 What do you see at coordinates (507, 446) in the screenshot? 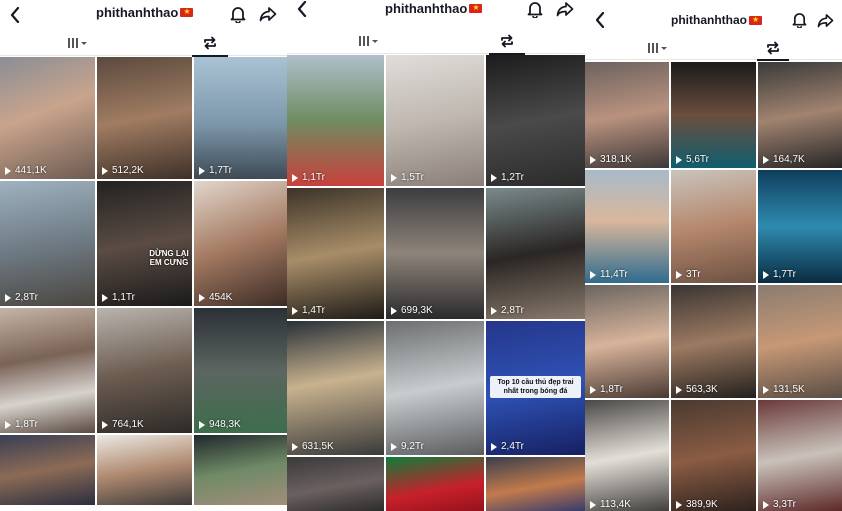
I see `view-count: 2,4Tr` at bounding box center [507, 446].